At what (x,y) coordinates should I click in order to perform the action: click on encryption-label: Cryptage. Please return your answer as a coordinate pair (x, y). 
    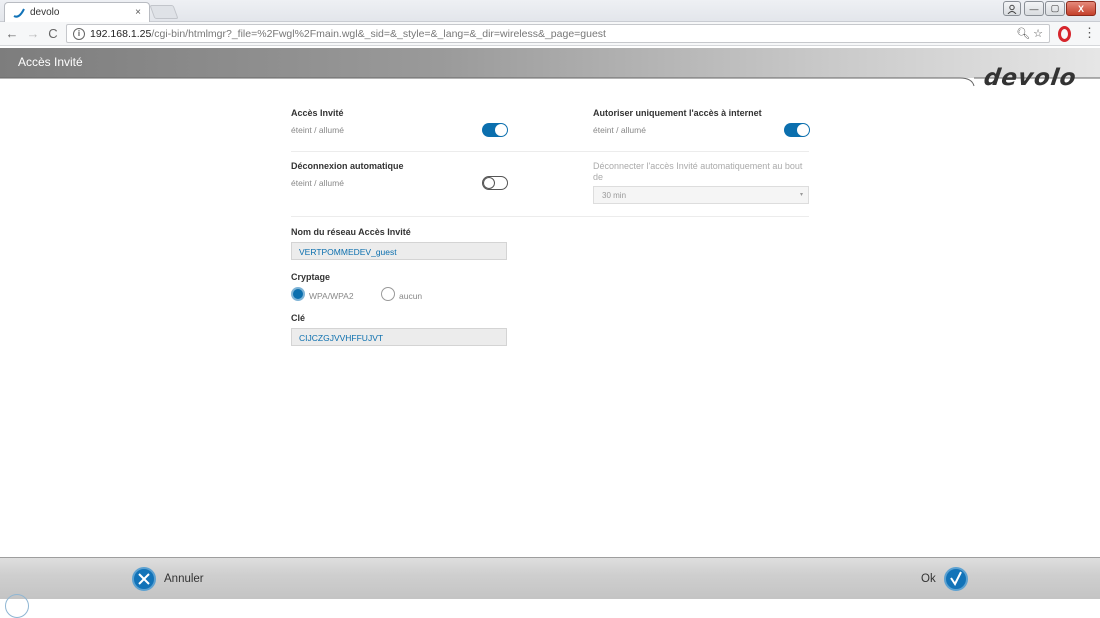
    Looking at the image, I should click on (311, 277).